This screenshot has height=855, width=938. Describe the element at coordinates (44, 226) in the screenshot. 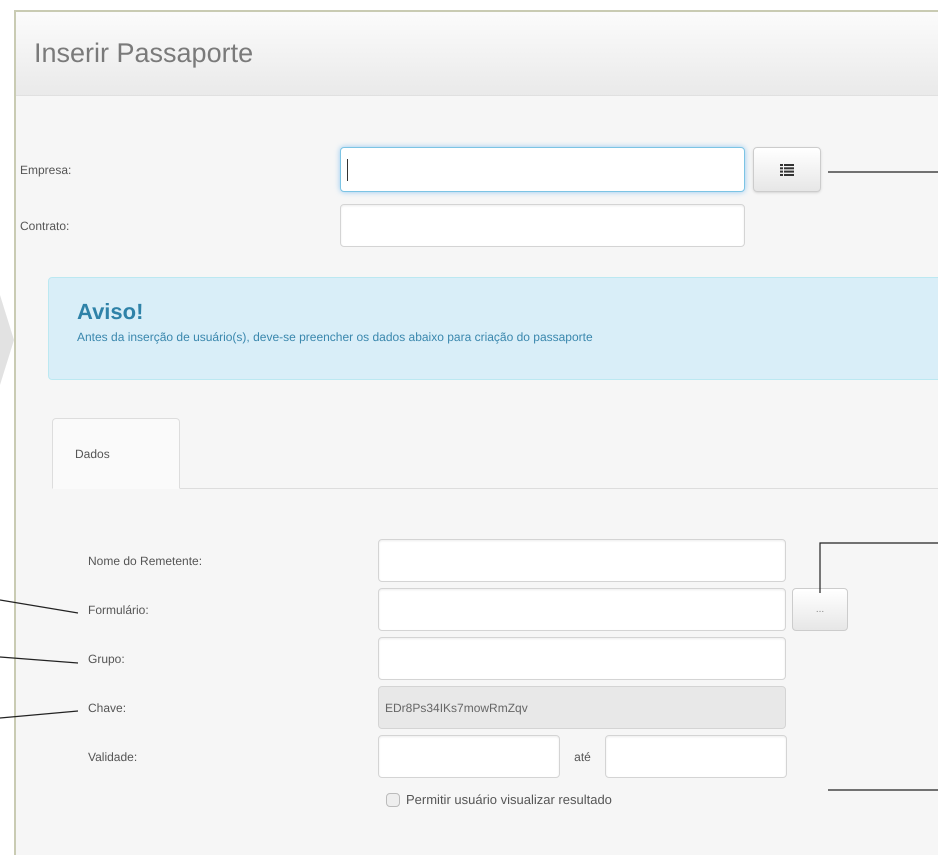

I see `field-label: Contrato:` at that location.